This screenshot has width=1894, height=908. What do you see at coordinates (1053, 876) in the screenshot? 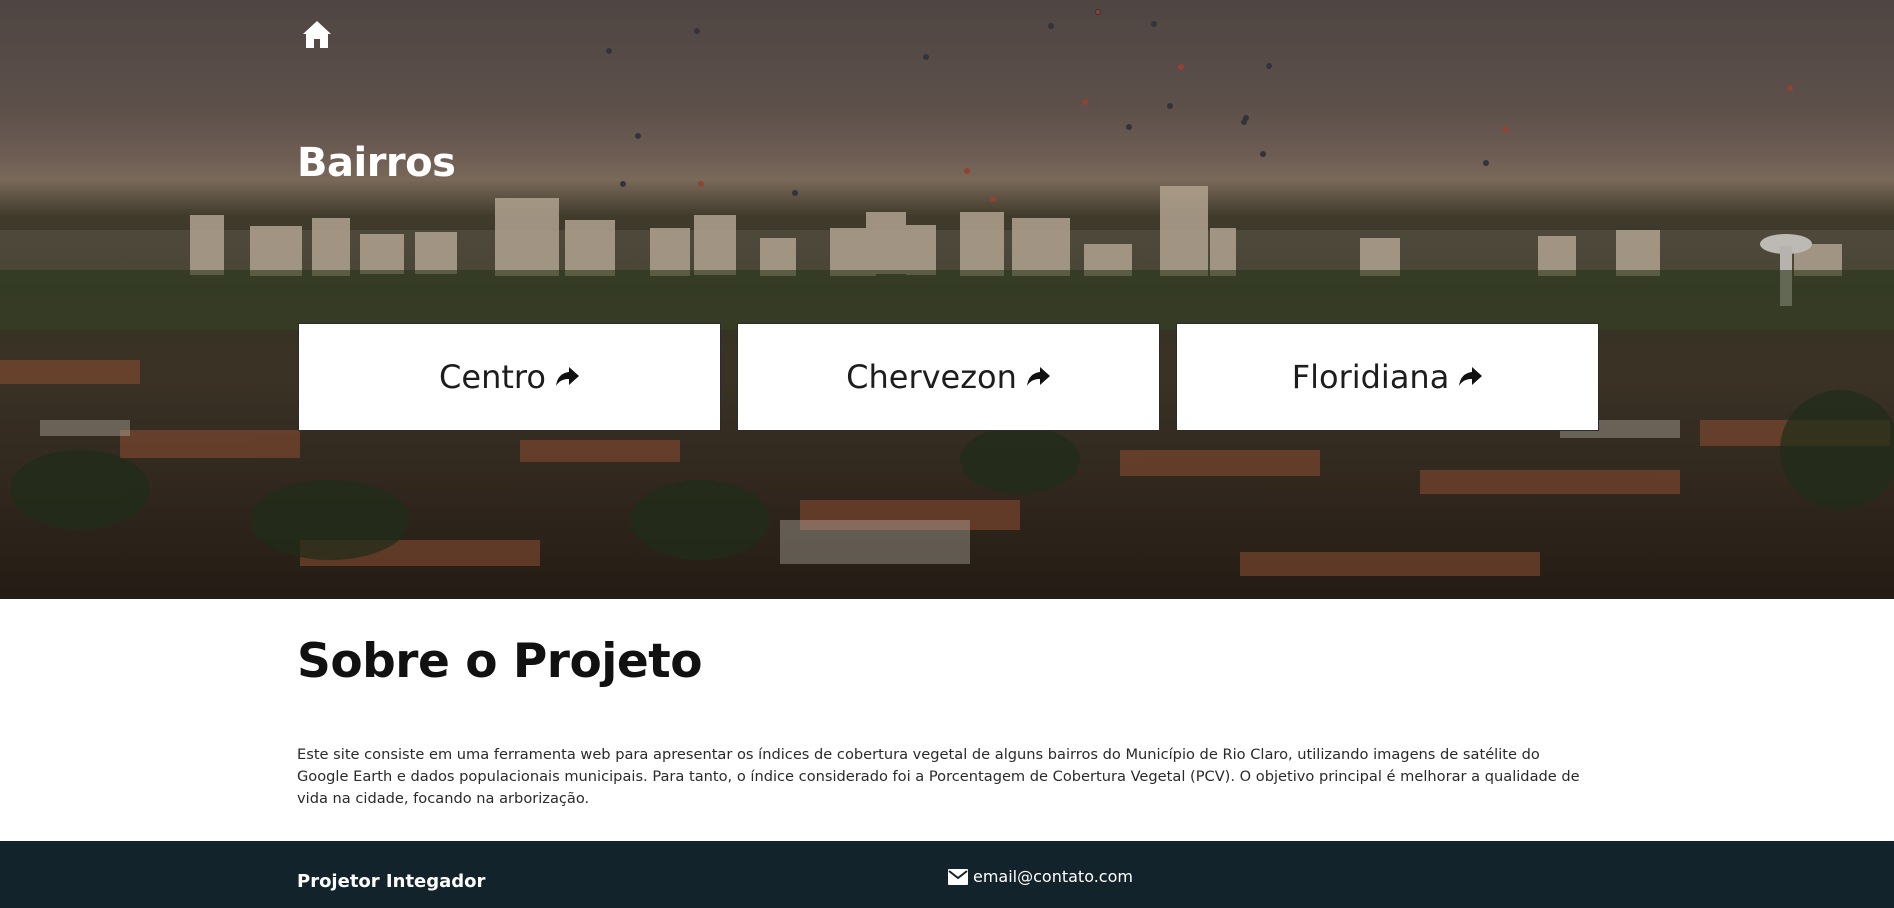
I see `email-text: email@contato.com` at bounding box center [1053, 876].